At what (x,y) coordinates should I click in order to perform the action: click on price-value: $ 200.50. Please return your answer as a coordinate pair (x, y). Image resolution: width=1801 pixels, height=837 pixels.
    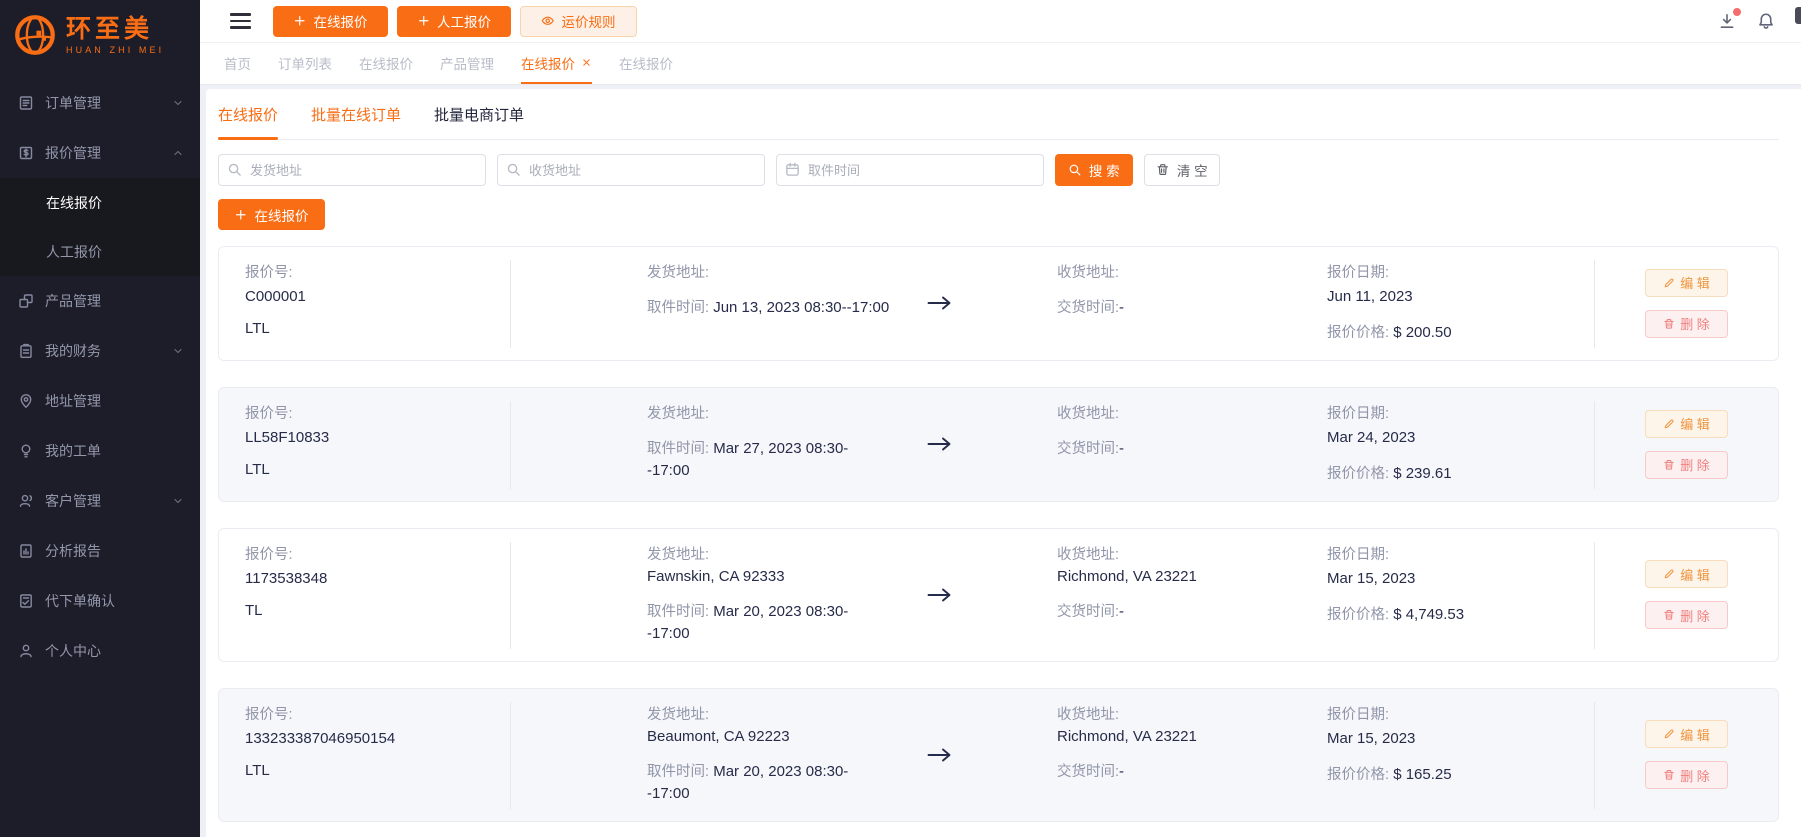
    Looking at the image, I should click on (1422, 332).